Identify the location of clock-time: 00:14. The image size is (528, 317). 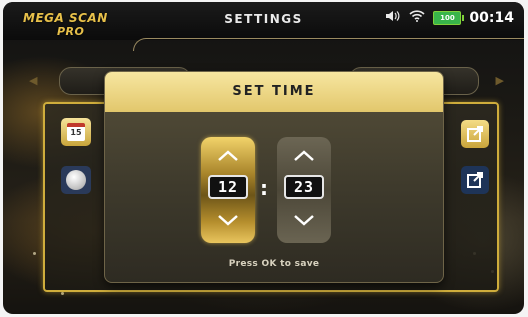
(491, 18).